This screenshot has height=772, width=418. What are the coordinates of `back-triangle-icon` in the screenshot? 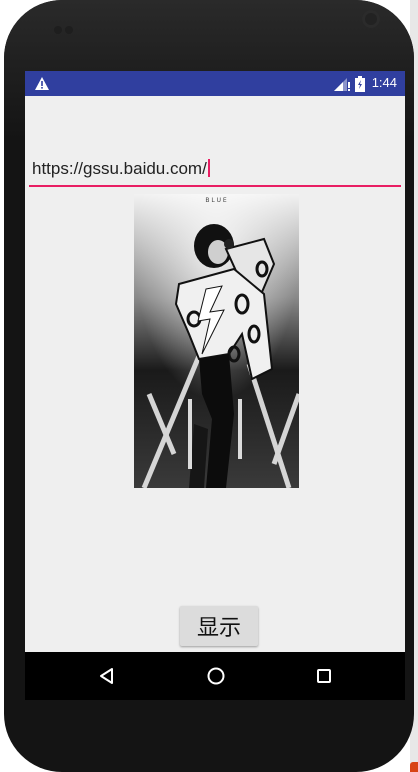 It's located at (107, 676).